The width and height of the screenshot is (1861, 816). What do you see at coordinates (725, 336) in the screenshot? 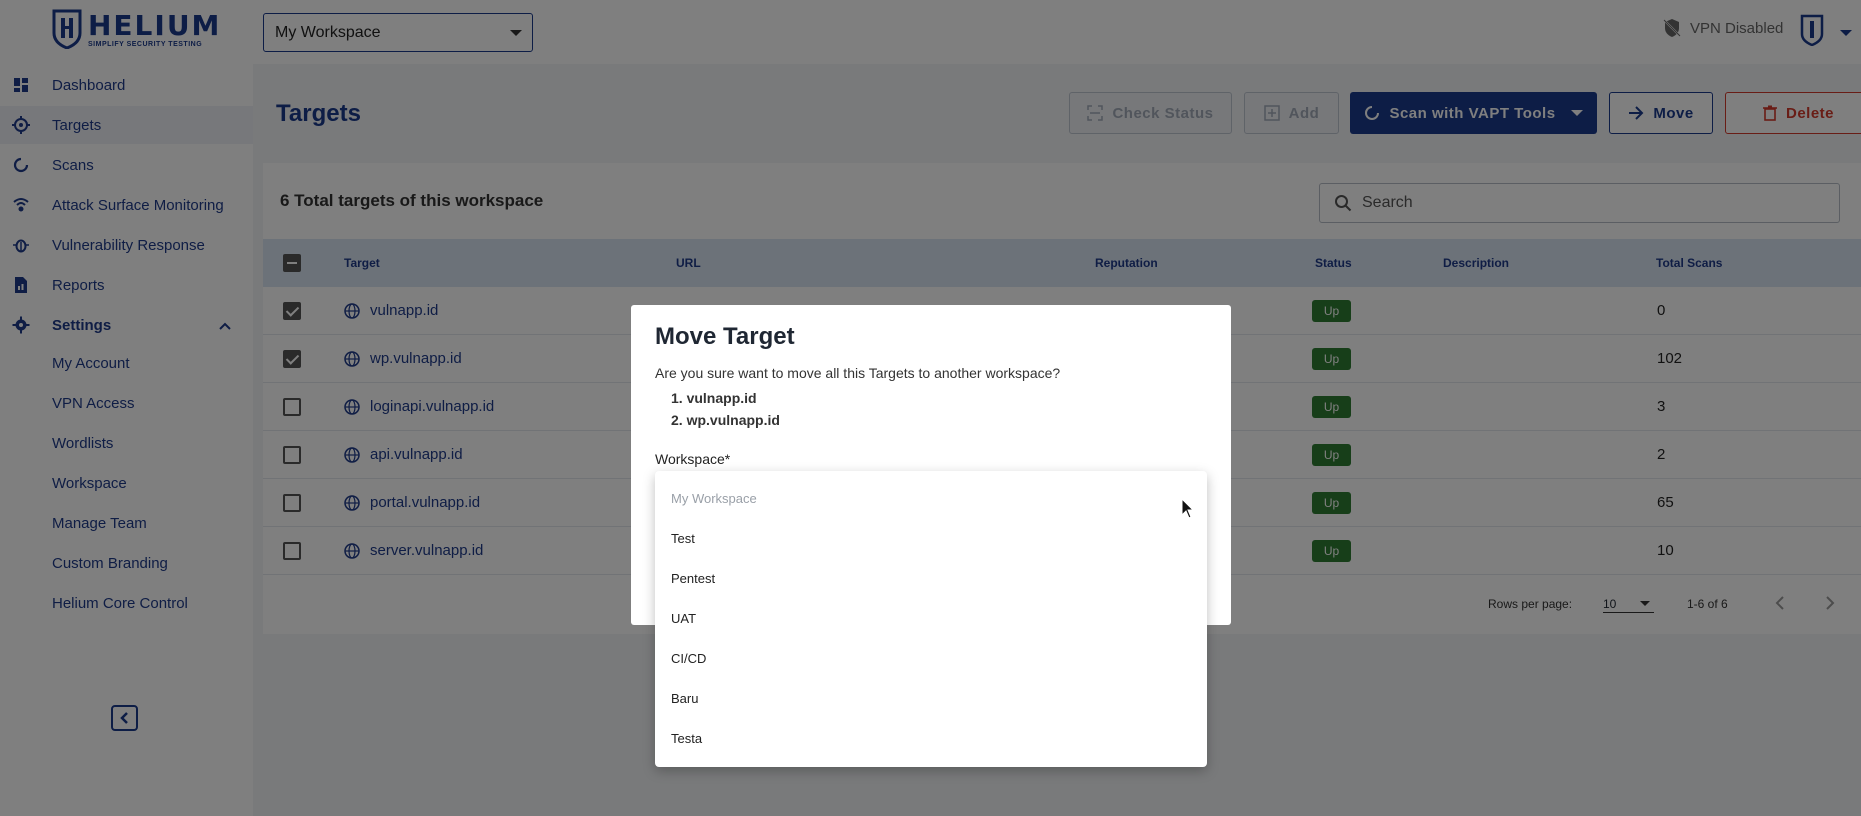
I see `dialog-title: Move Target` at bounding box center [725, 336].